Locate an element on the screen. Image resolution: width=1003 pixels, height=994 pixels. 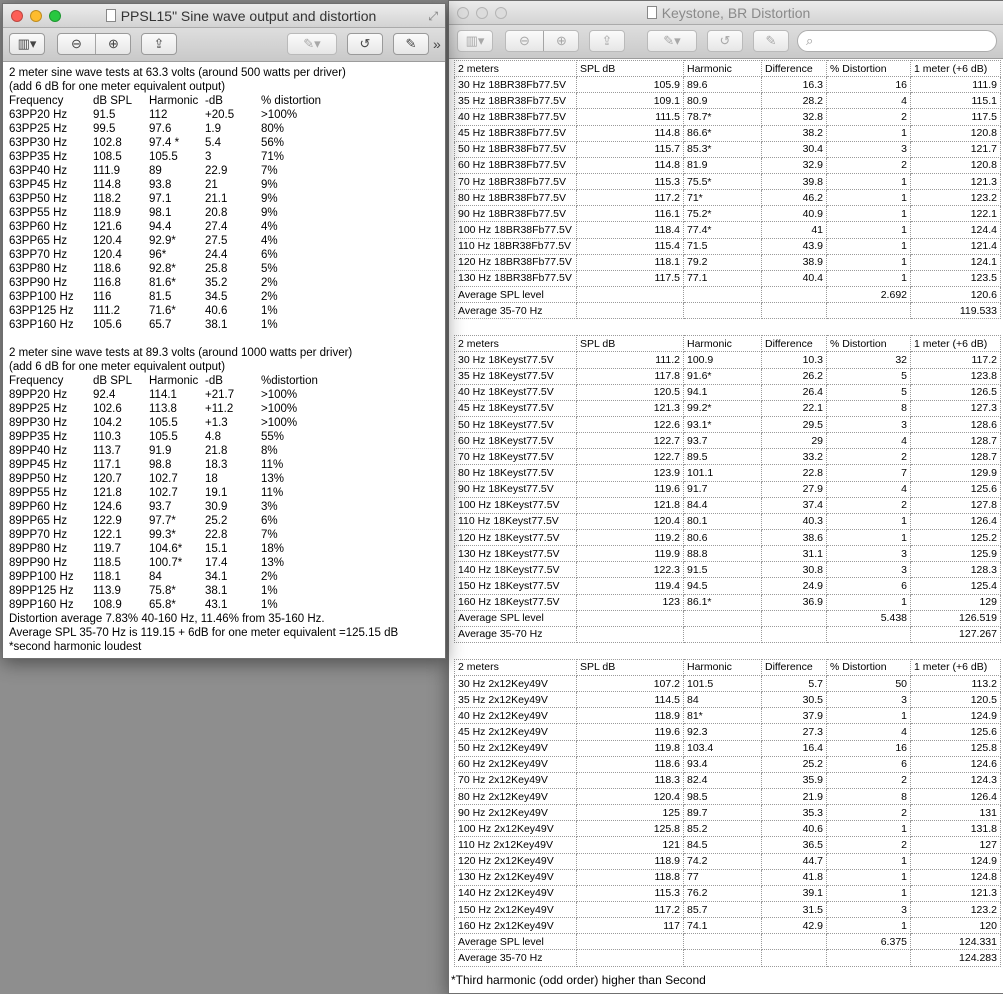
table-cell: 40.6 is located at coordinates (794, 829).